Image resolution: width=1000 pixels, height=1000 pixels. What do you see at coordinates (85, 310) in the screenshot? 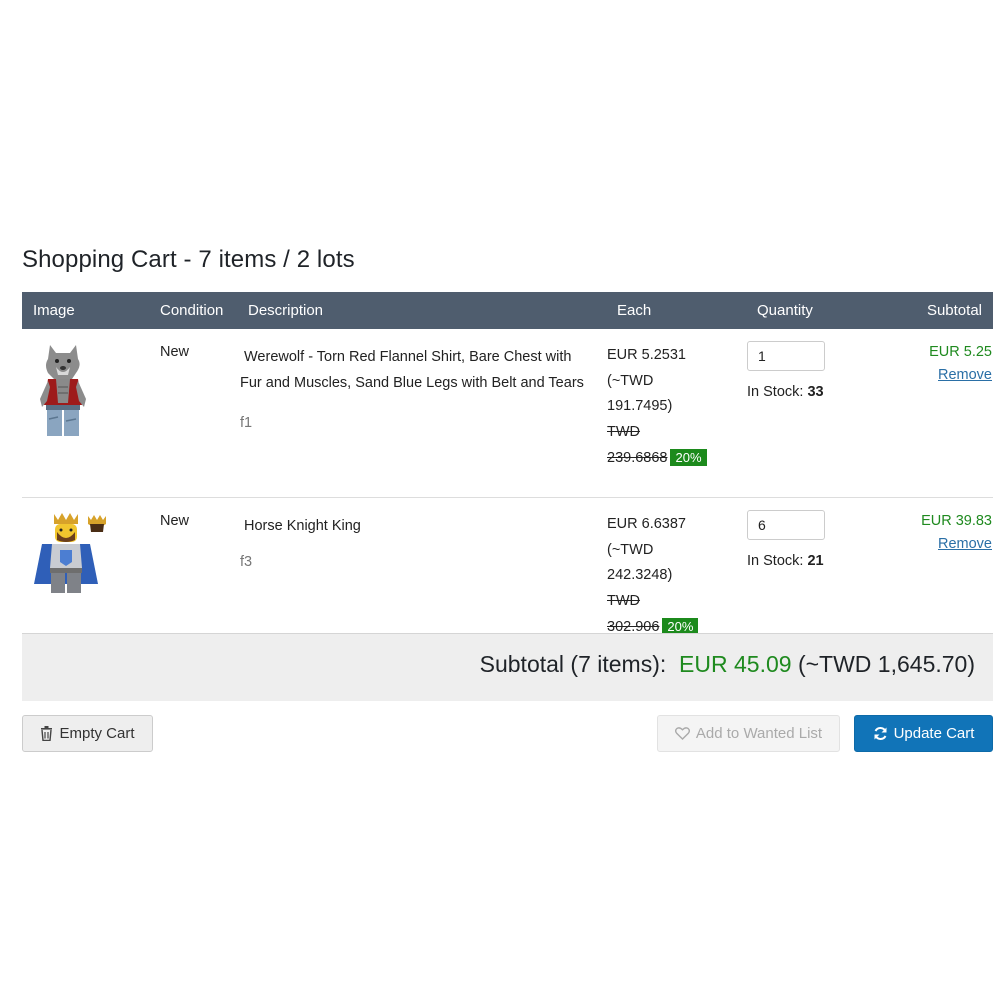
I see `header-image: Image` at bounding box center [85, 310].